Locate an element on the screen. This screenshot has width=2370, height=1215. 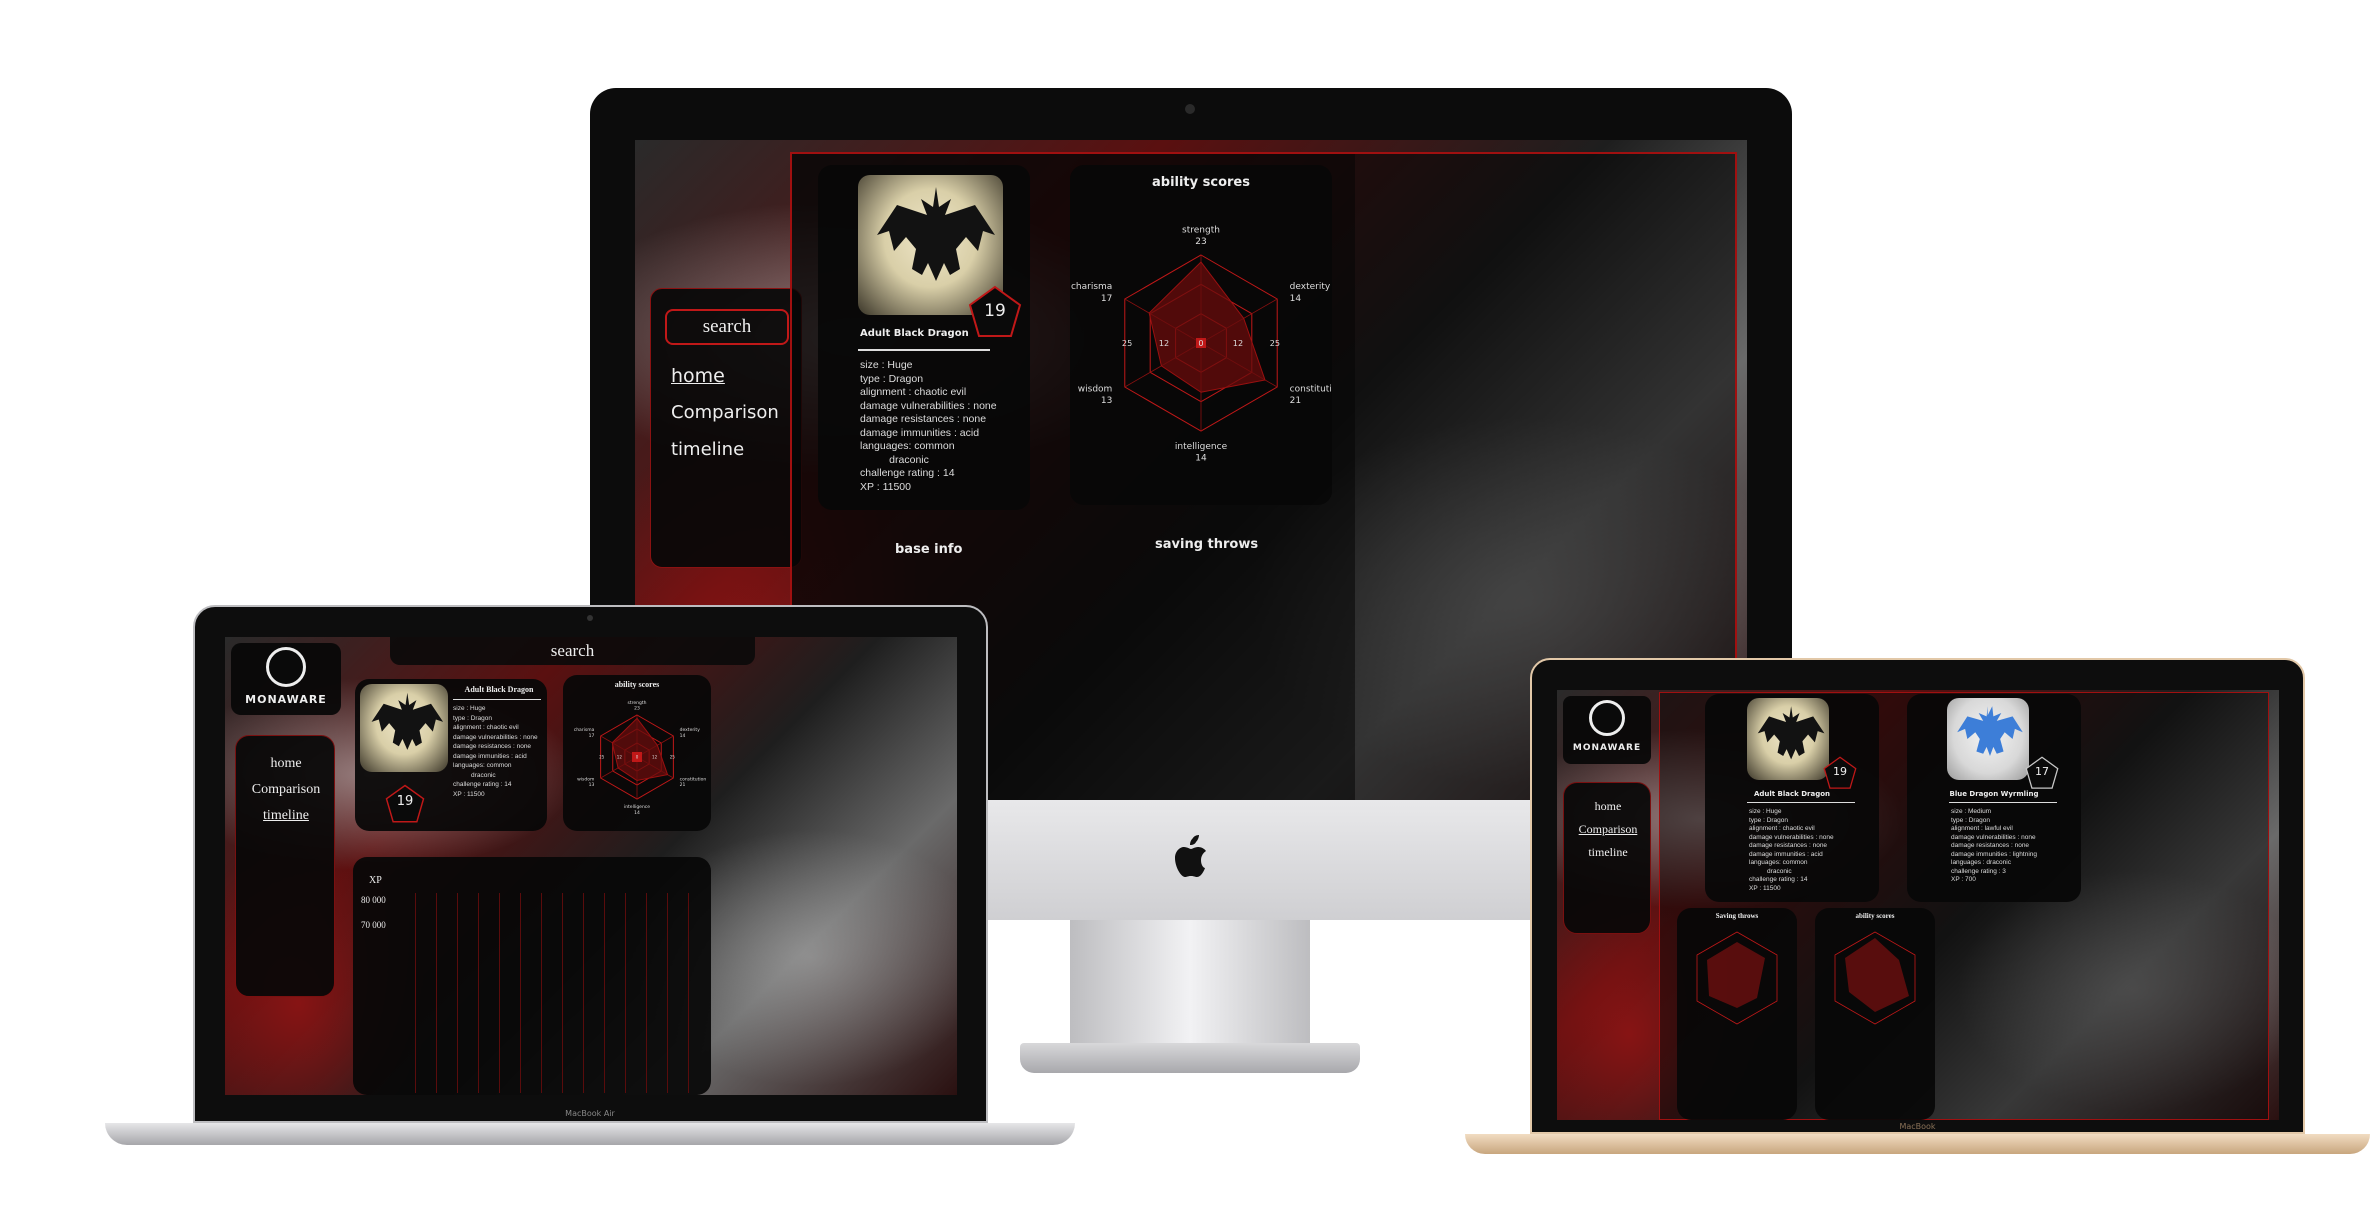
dragon-logo-icon is located at coordinates (286, 667).